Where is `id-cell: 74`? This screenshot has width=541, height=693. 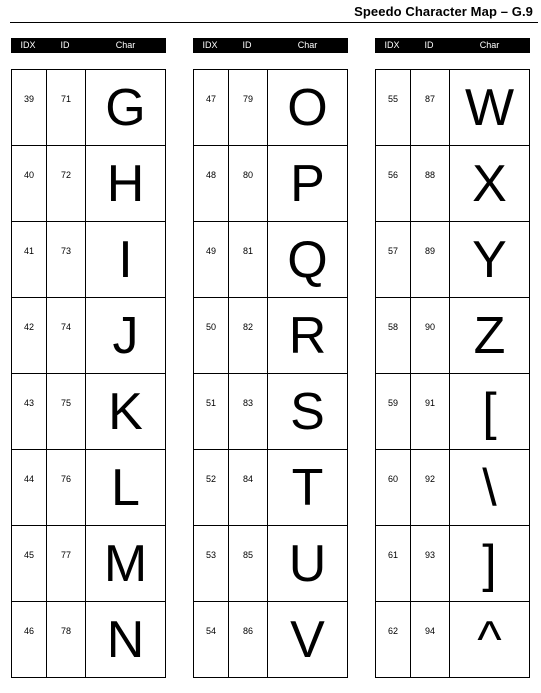
id-cell: 74 is located at coordinates (66, 335).